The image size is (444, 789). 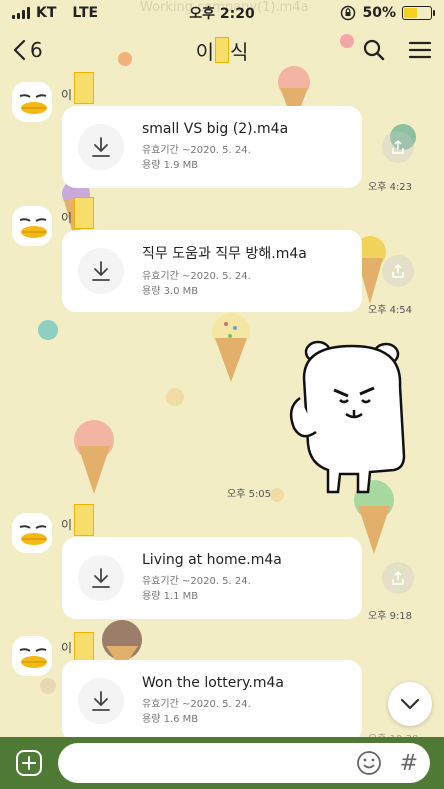 What do you see at coordinates (204, 763) in the screenshot?
I see `message-input` at bounding box center [204, 763].